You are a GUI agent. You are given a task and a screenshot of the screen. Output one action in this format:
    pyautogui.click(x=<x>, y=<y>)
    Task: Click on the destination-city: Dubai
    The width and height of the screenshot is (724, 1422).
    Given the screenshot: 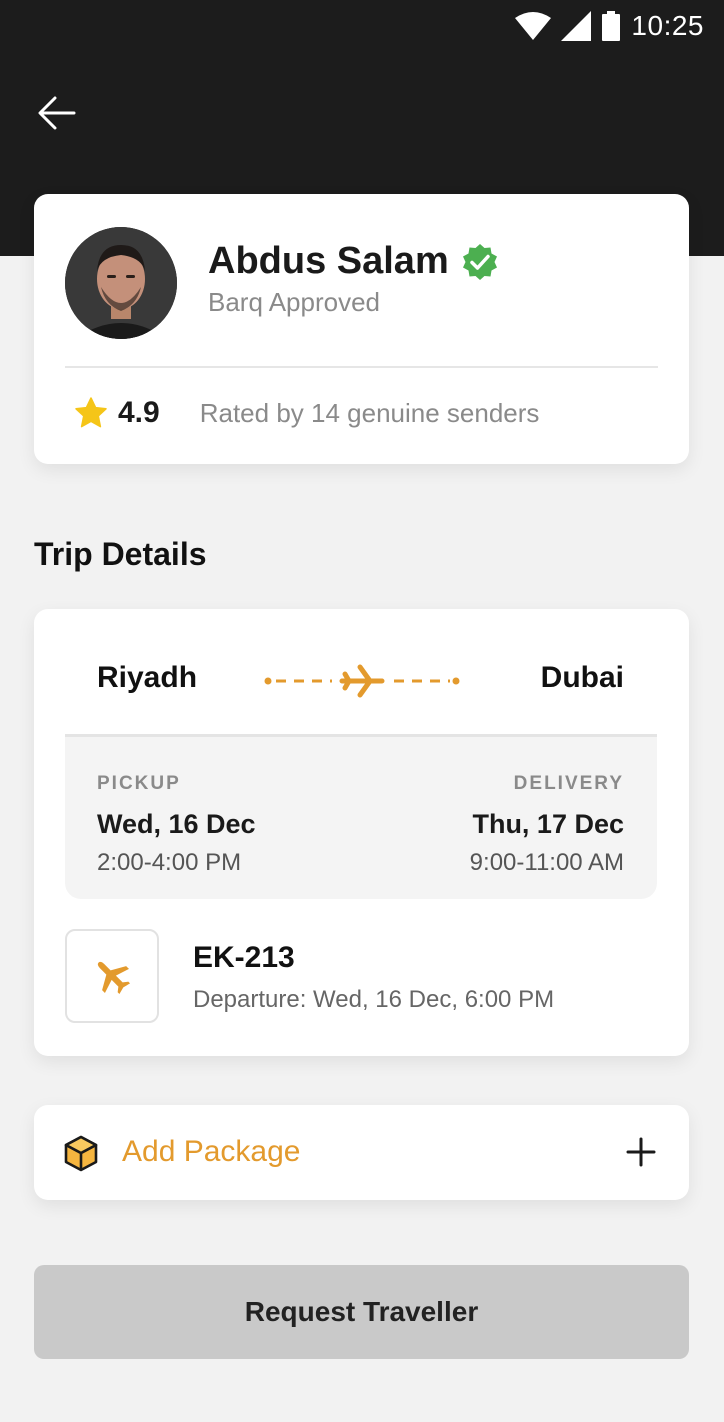 What is the action you would take?
    pyautogui.click(x=582, y=677)
    